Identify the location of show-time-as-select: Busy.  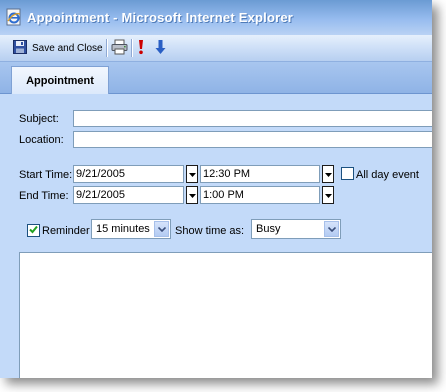
(296, 229).